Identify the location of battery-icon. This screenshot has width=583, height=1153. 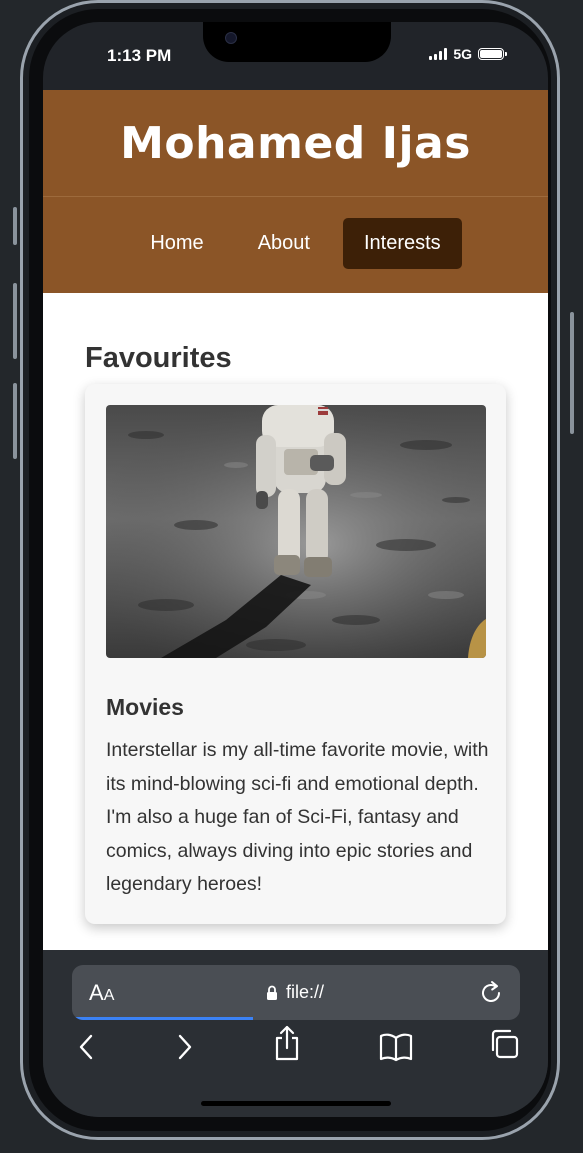
(492, 54).